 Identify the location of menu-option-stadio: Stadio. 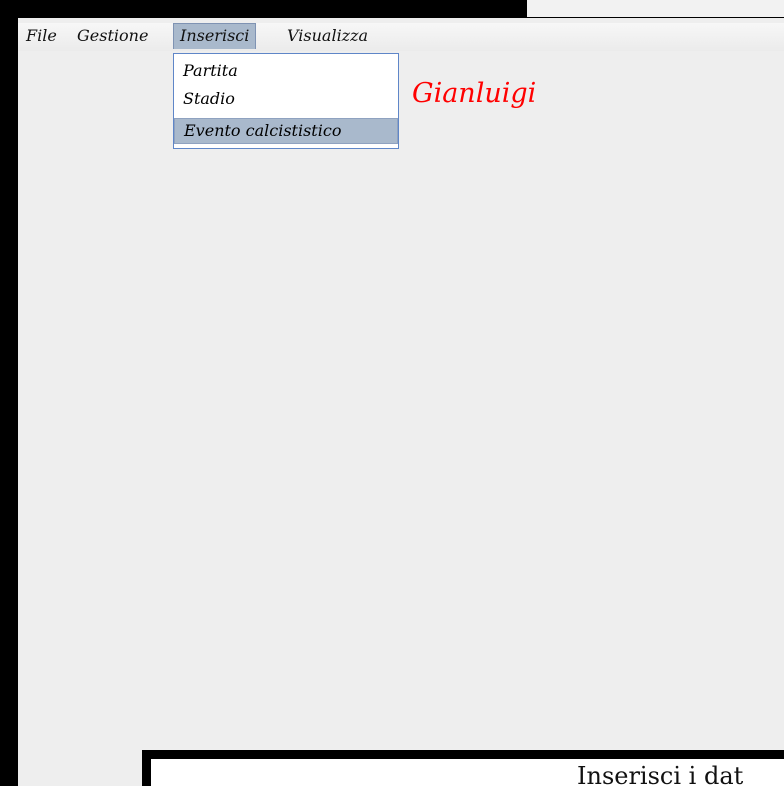
(286, 99).